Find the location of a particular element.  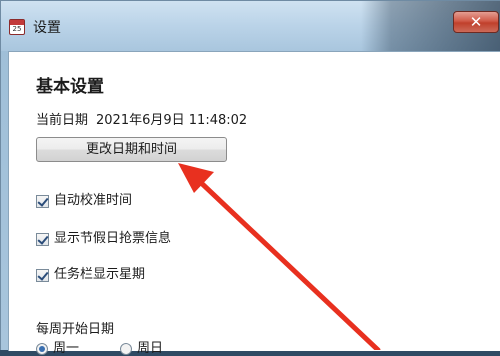

monday-radio is located at coordinates (42, 348).